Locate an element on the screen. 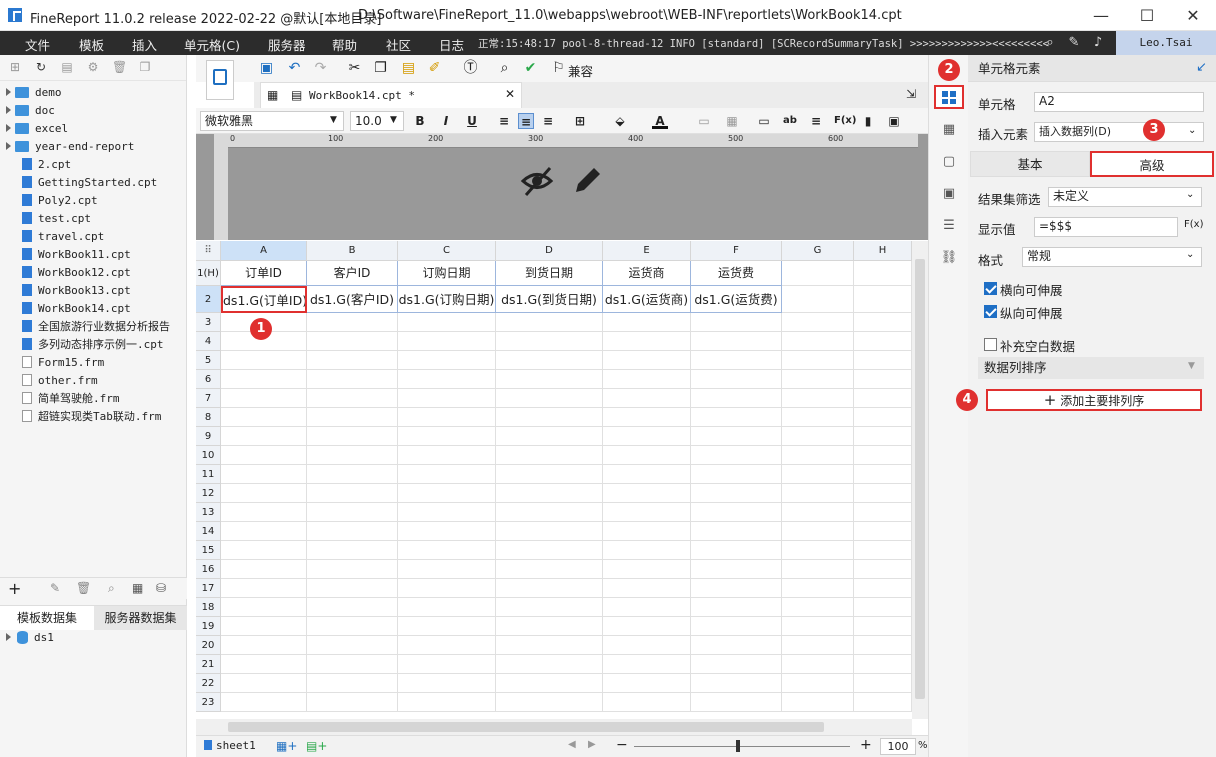  cell-name-input: A2 is located at coordinates (1119, 102).